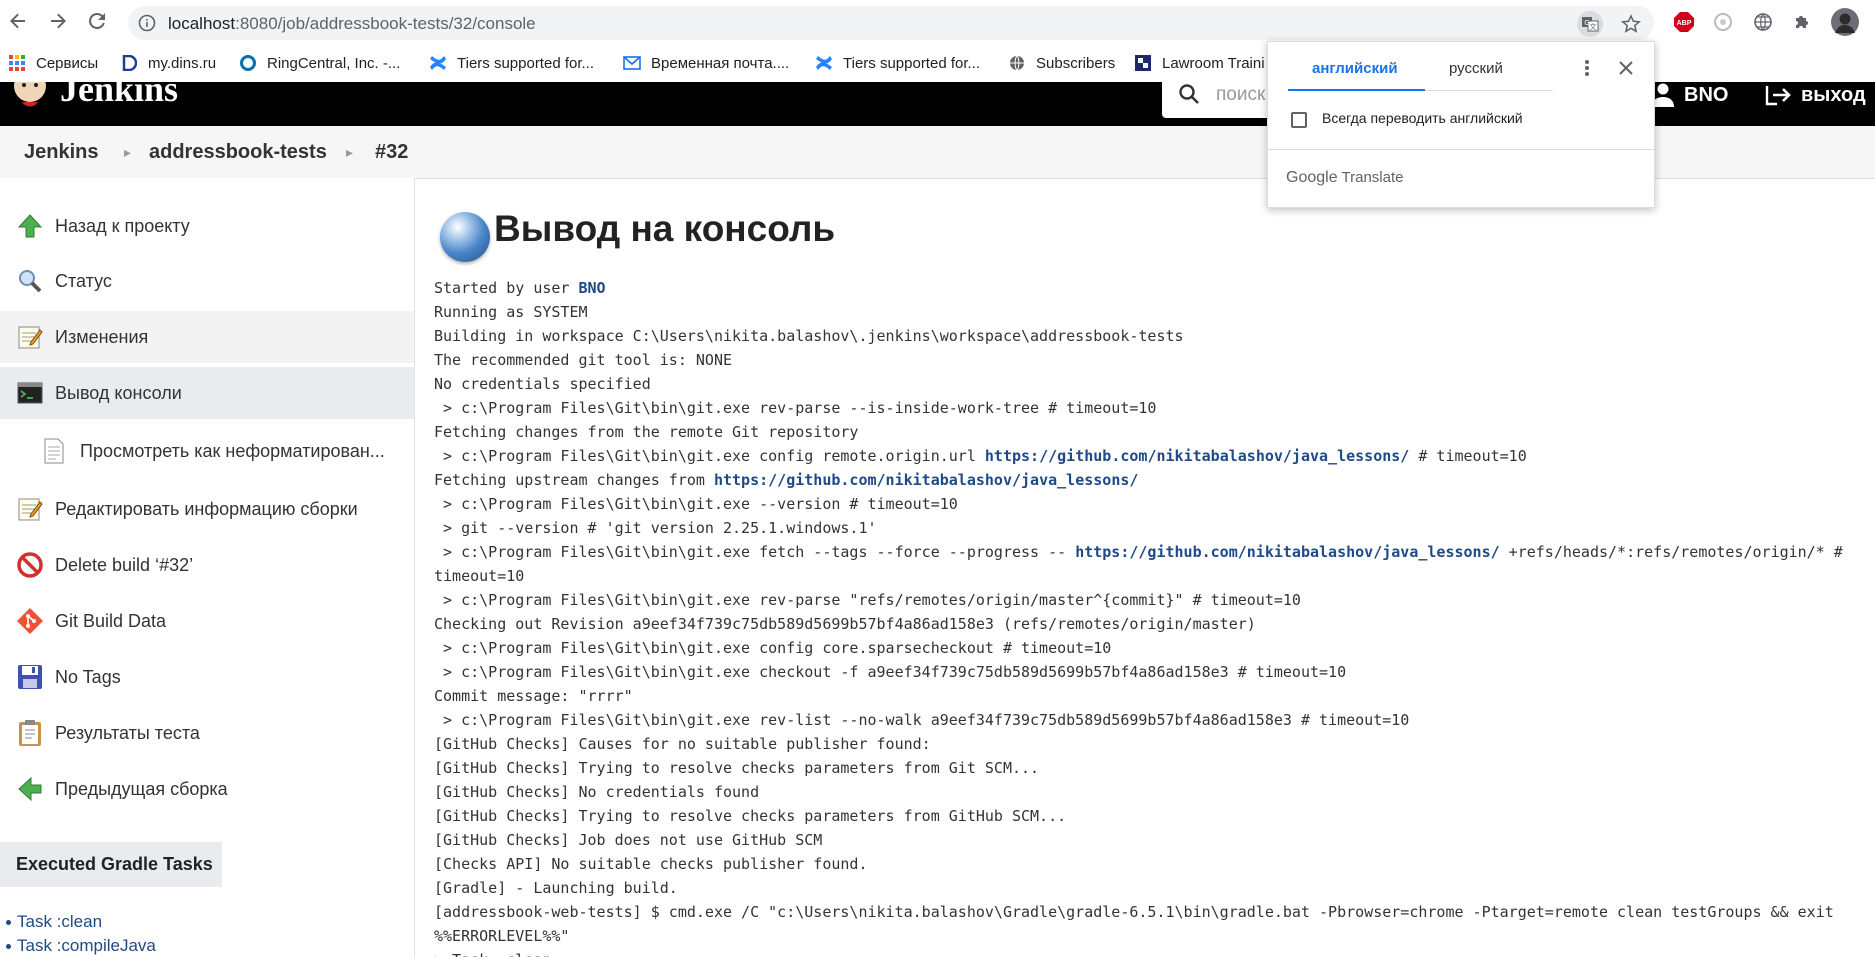 Image resolution: width=1875 pixels, height=957 pixels. What do you see at coordinates (1845, 22) in the screenshot?
I see `profile-avatar` at bounding box center [1845, 22].